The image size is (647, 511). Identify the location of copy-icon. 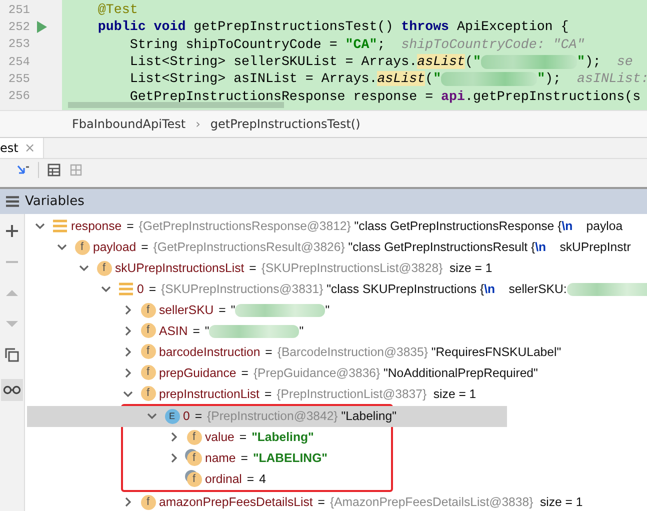
(12, 355).